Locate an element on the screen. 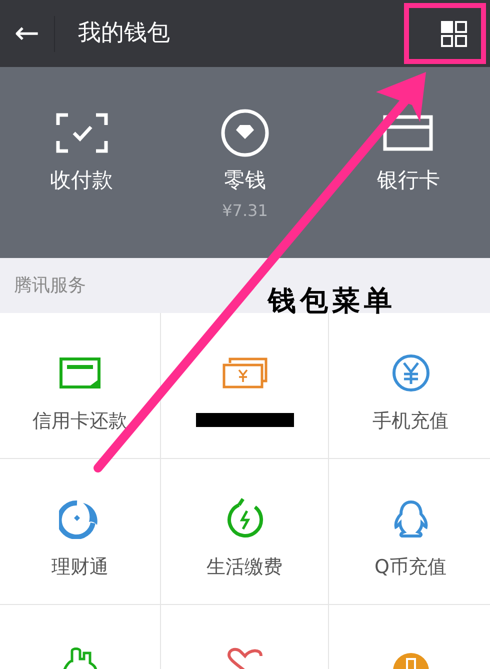  wallet-action: 银行卡 is located at coordinates (408, 162).